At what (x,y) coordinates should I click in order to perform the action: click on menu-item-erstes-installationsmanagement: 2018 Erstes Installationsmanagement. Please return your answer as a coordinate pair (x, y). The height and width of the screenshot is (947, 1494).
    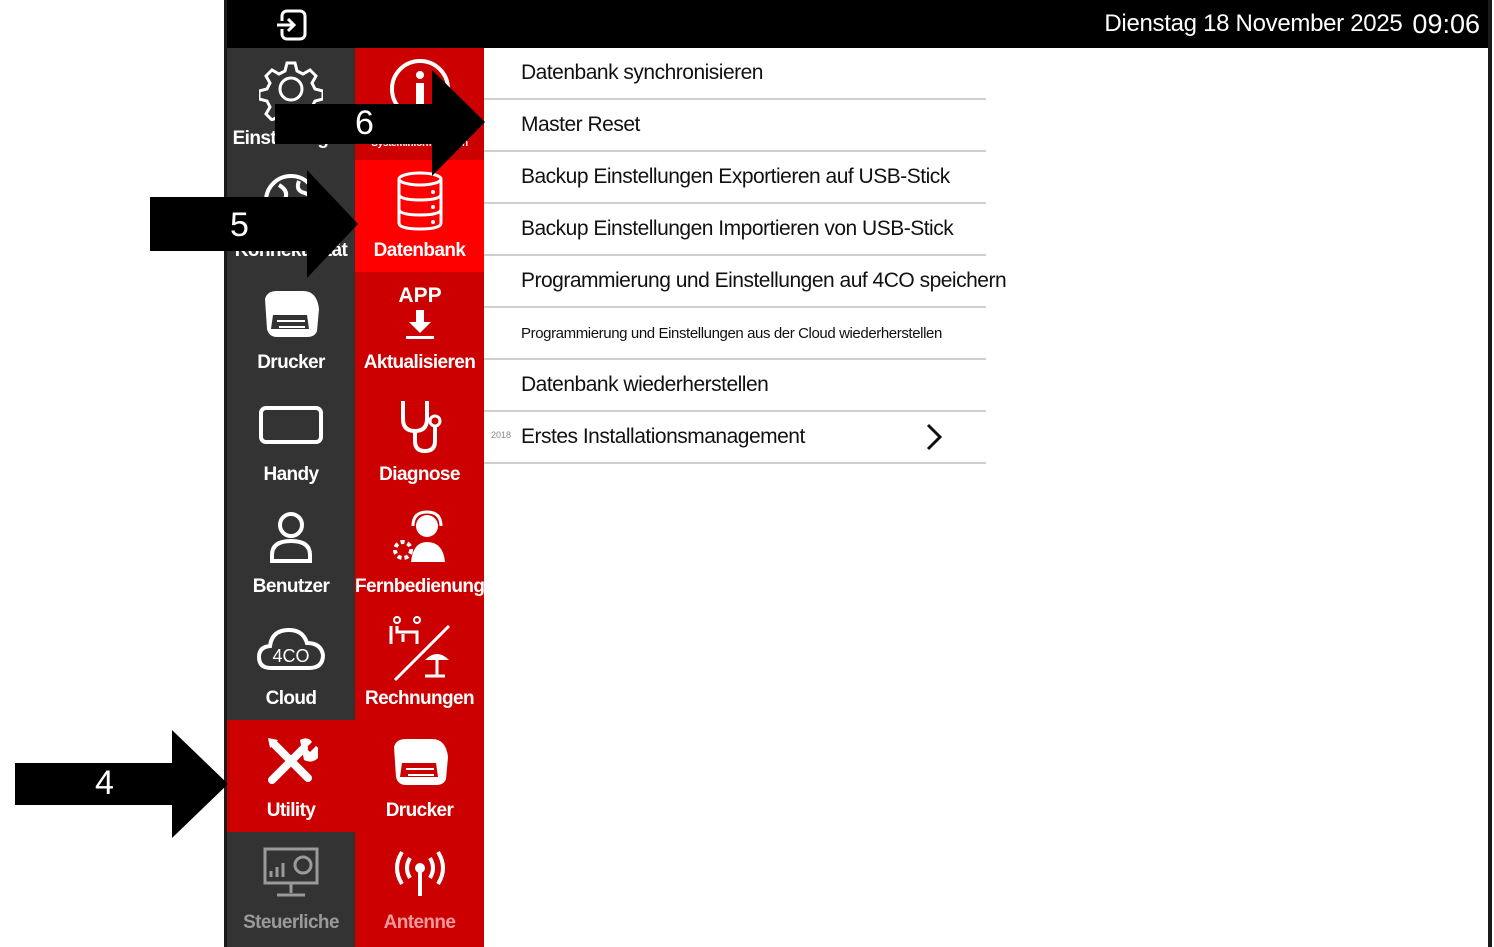
    Looking at the image, I should click on (735, 438).